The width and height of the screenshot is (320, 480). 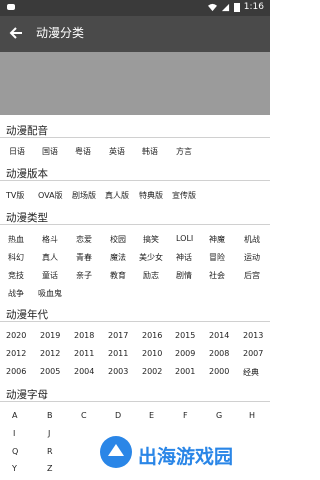 I want to click on chip: 英语, so click(x=117, y=151).